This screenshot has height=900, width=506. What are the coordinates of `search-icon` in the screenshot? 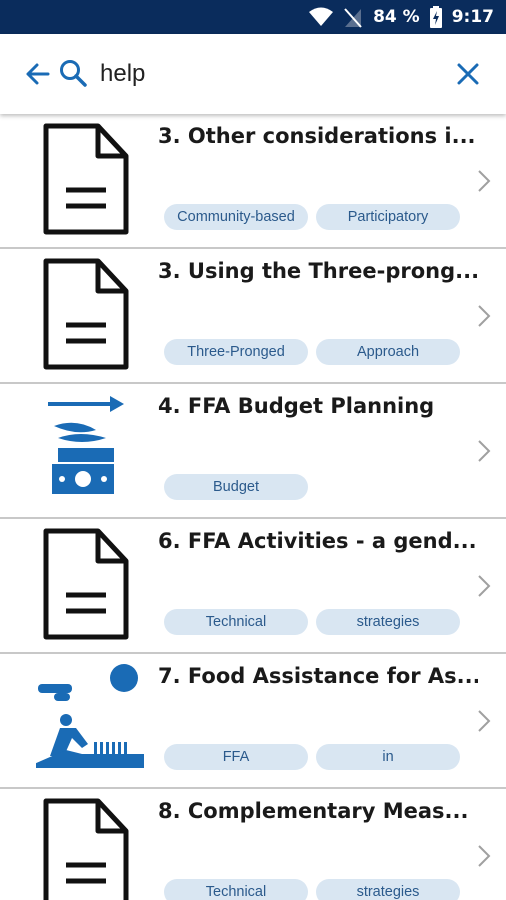 It's located at (73, 73).